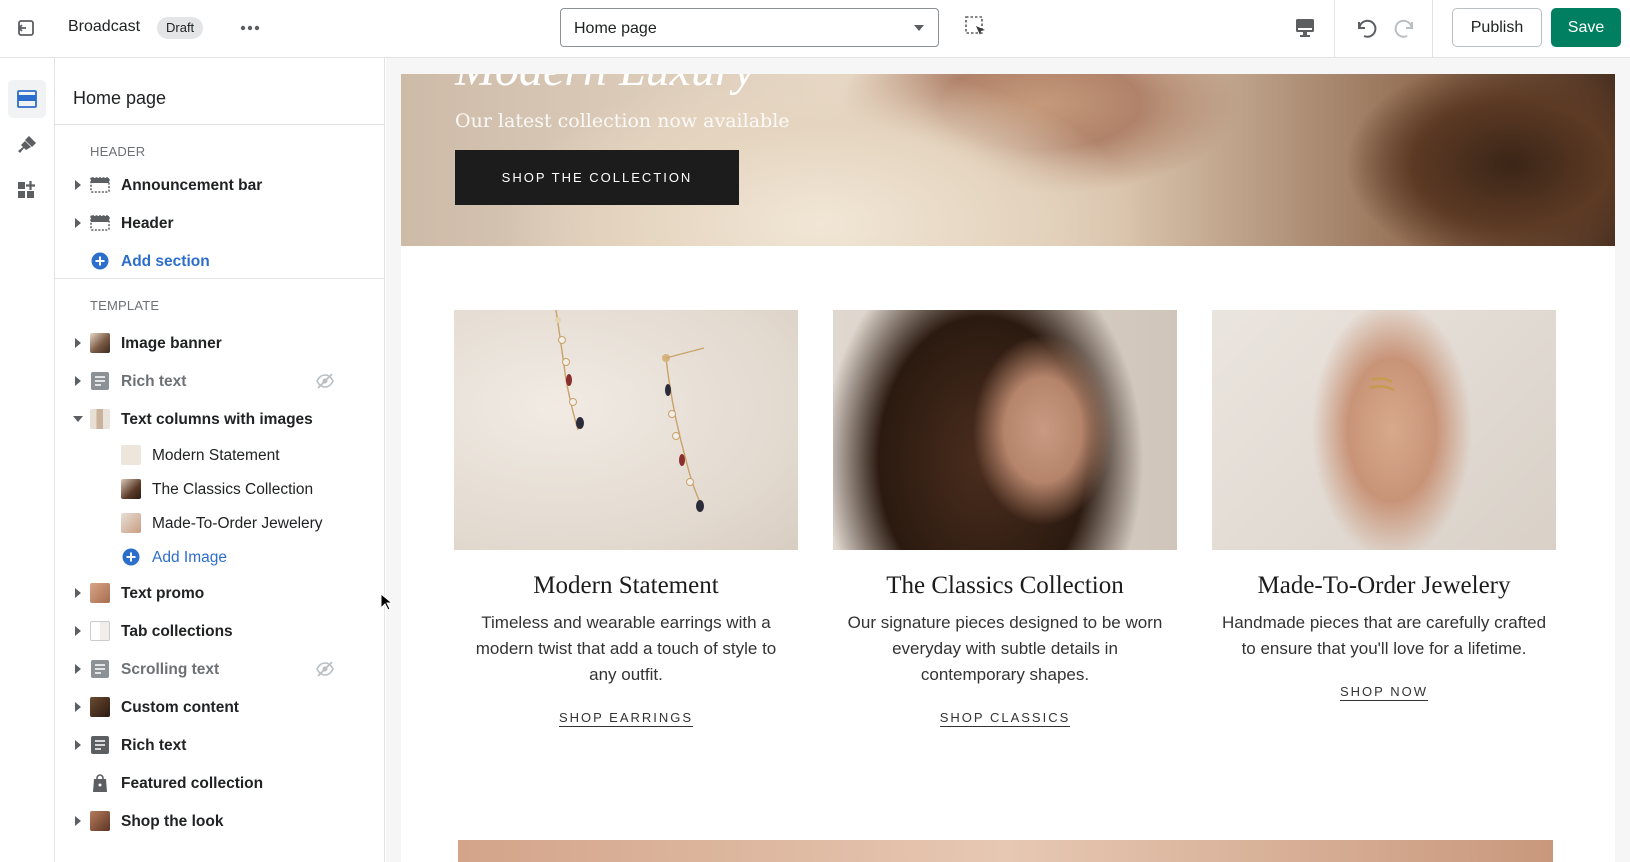  What do you see at coordinates (165, 261) in the screenshot?
I see `add-section-label: Add section` at bounding box center [165, 261].